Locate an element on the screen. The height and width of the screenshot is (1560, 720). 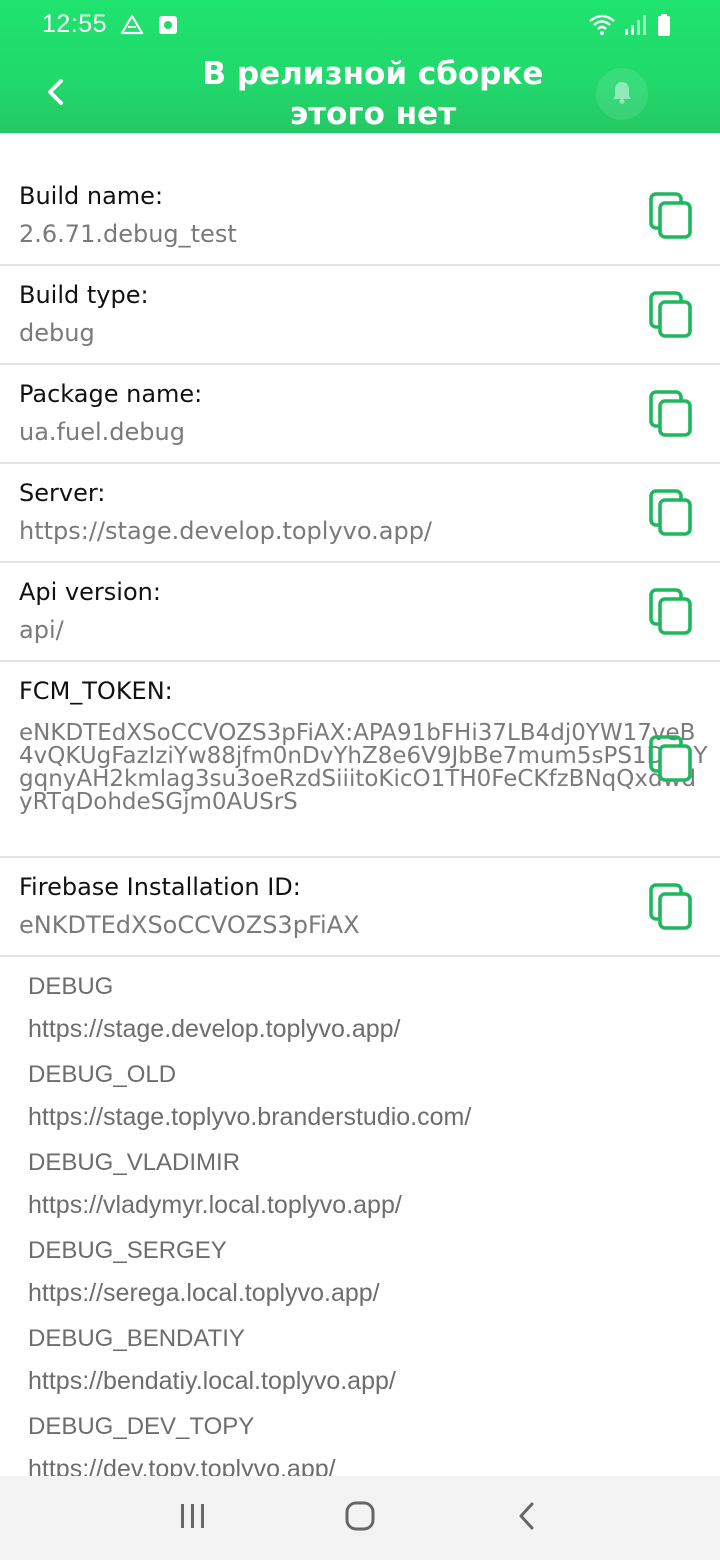
back-icon is located at coordinates (527, 1518).